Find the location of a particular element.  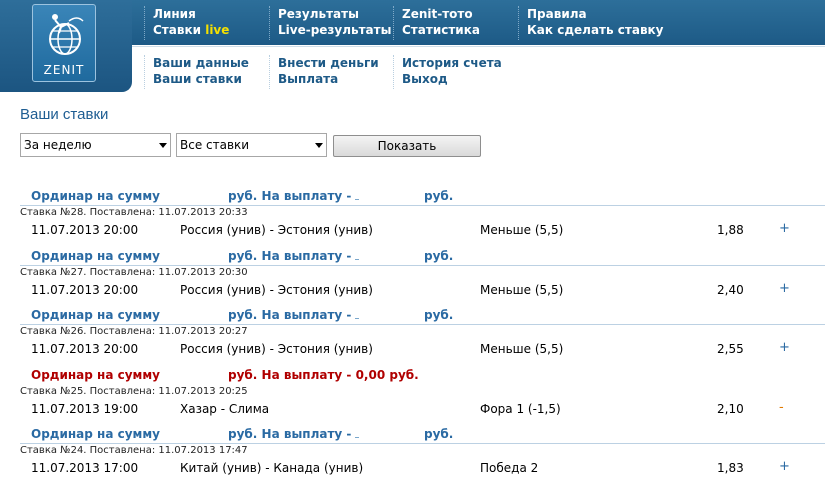

nav-group-results: Результаты Live-результаты is located at coordinates (330, 23).